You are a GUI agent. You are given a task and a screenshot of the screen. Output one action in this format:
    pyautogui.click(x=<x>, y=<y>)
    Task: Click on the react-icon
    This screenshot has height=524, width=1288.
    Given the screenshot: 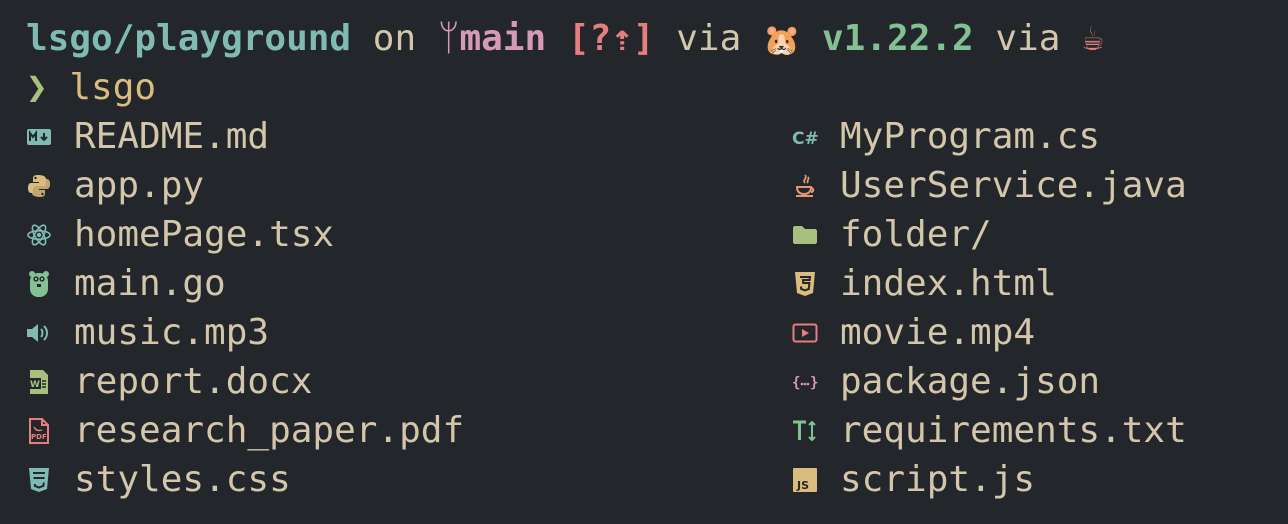 What is the action you would take?
    pyautogui.click(x=39, y=235)
    